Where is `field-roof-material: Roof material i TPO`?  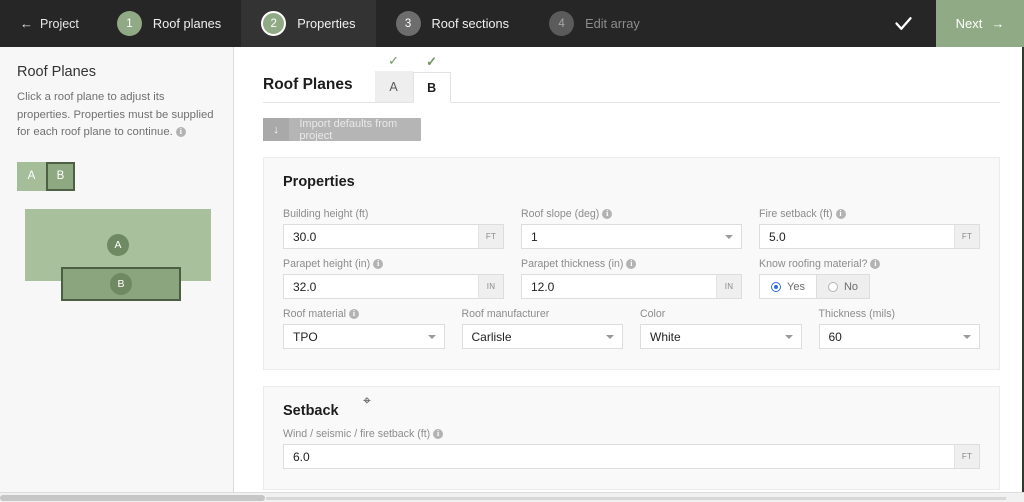 field-roof-material: Roof material i TPO is located at coordinates (364, 328).